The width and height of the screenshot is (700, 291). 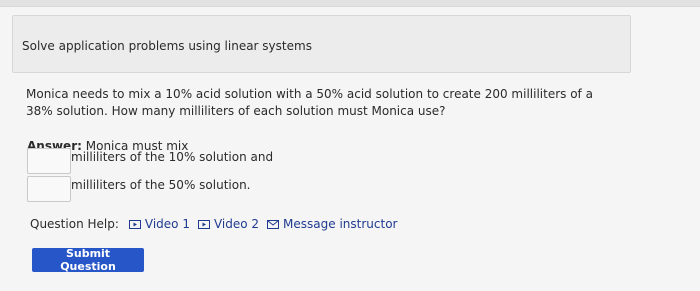 I want to click on video-2-link: Video 2, so click(x=228, y=224).